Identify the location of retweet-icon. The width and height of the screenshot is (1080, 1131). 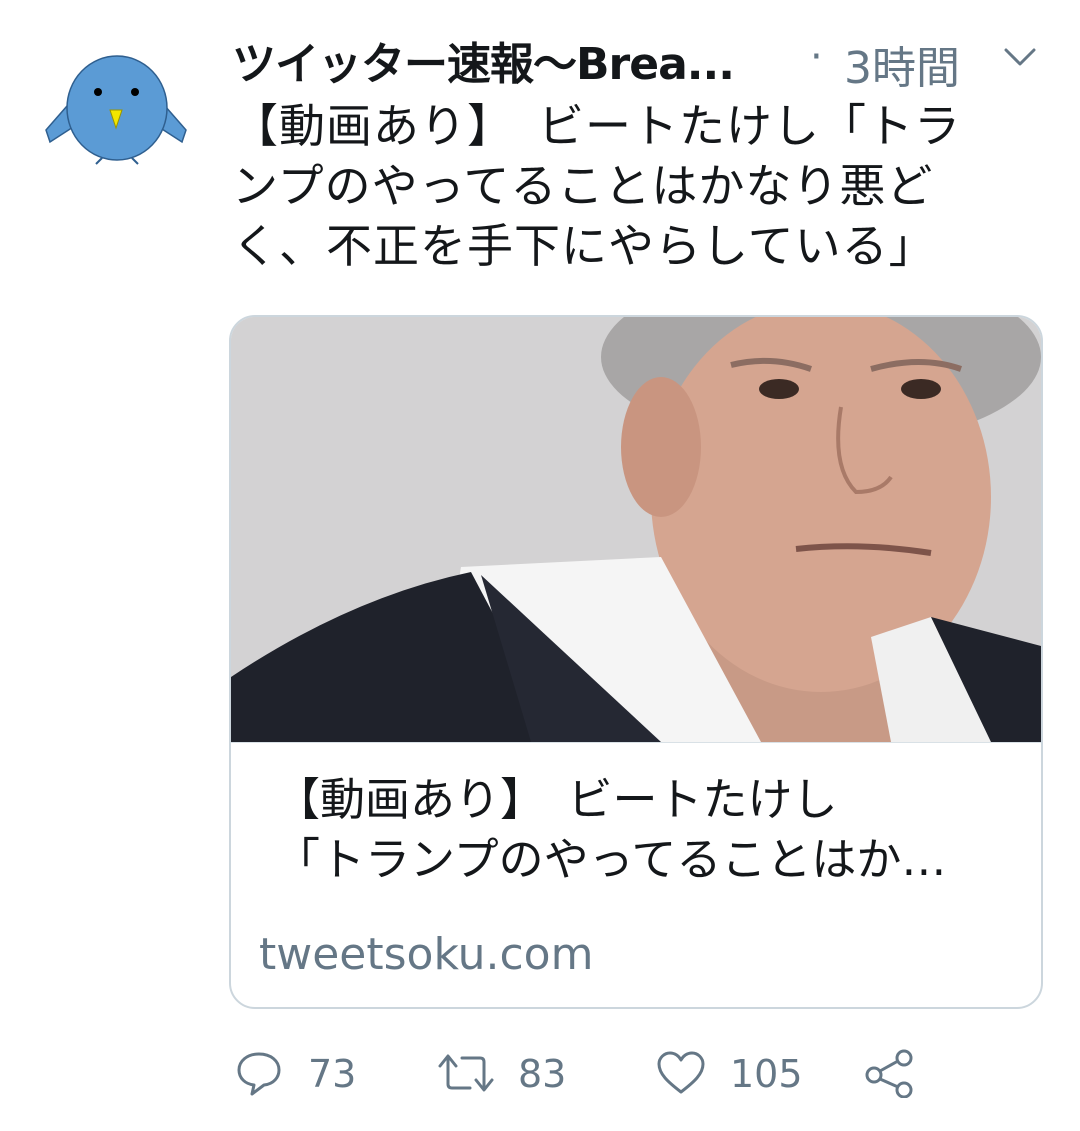
(466, 1073).